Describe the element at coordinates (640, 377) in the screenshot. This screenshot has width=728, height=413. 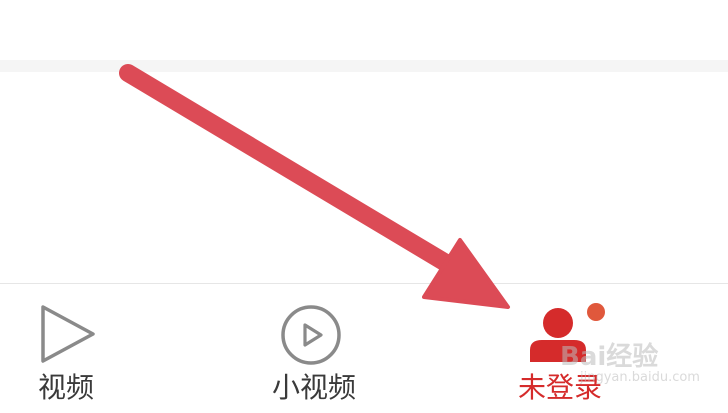
I see `watermark-url: jingyan.baidu.com` at that location.